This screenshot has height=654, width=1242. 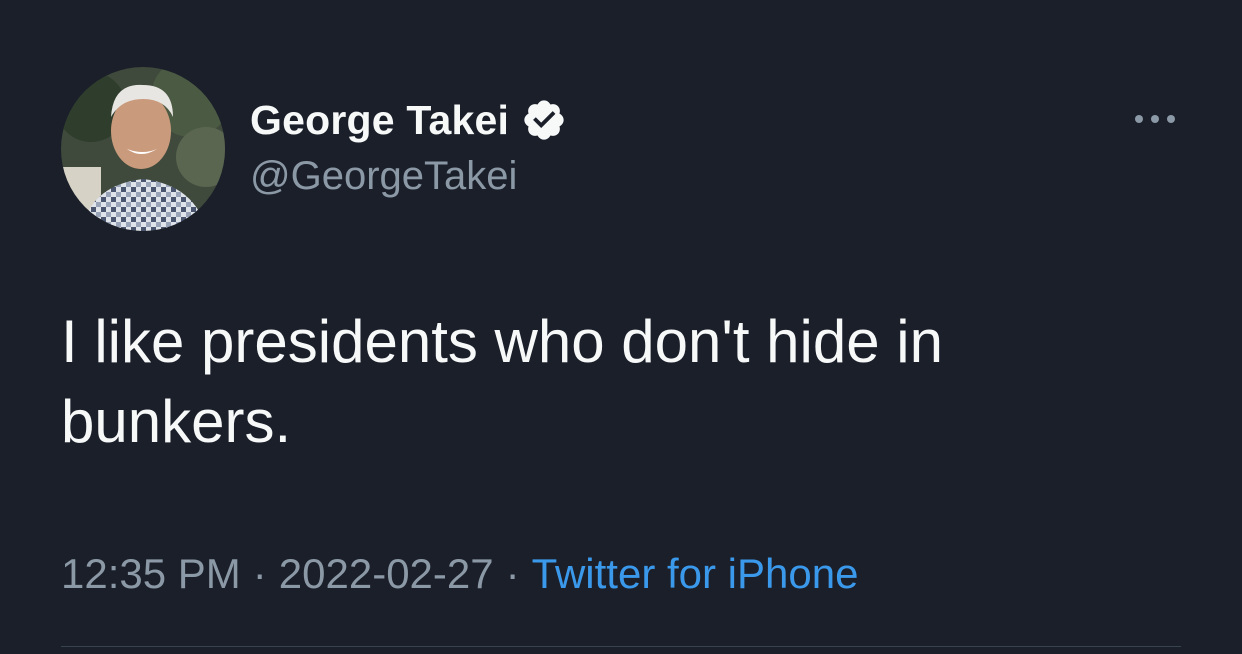 I want to click on author-display-name: George Takei, so click(x=379, y=120).